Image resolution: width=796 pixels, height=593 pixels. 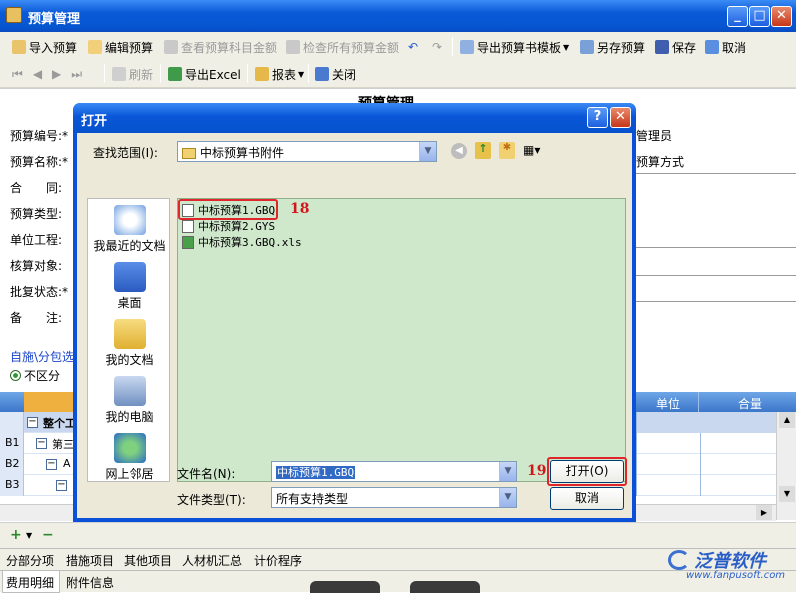 What do you see at coordinates (597, 117) in the screenshot?
I see `help-button: ?` at bounding box center [597, 117].